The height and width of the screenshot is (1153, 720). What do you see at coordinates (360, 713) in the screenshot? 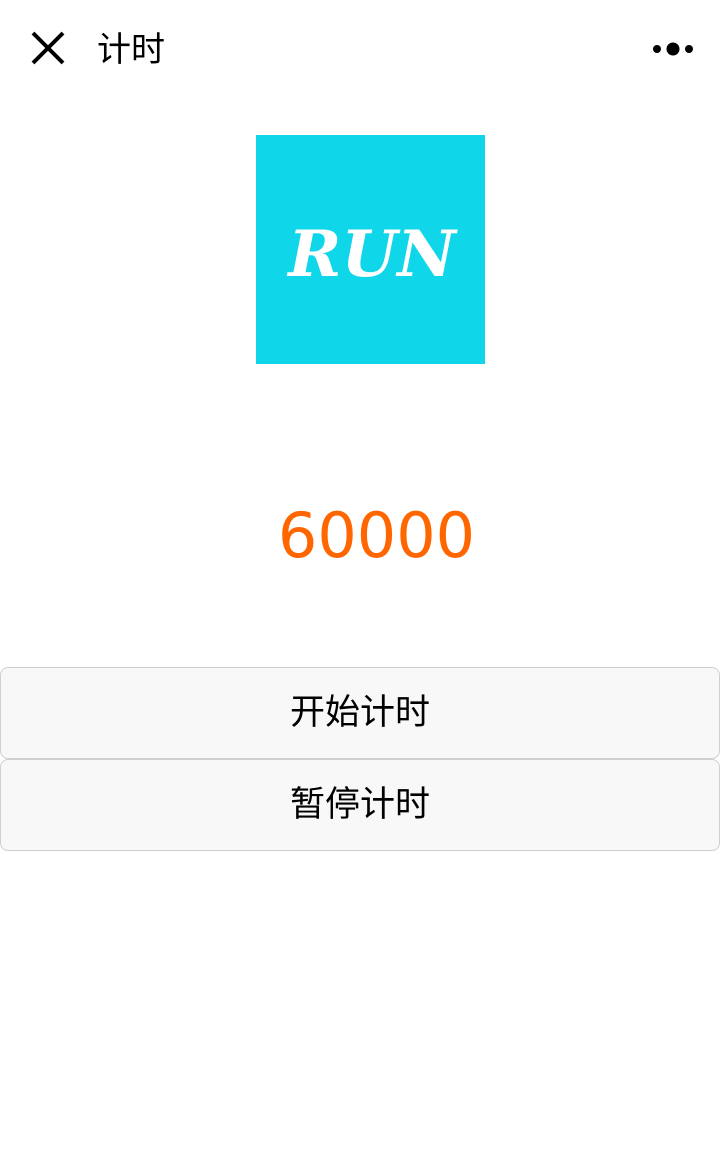
I see `start-timer-button: 开始计时` at bounding box center [360, 713].